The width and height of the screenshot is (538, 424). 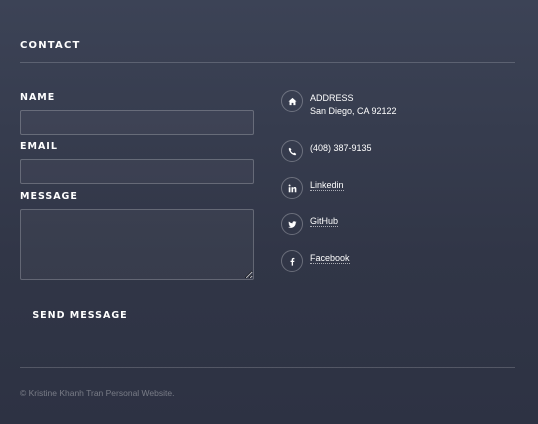 I want to click on send-message-button: SEND MESSAGE, so click(x=80, y=315).